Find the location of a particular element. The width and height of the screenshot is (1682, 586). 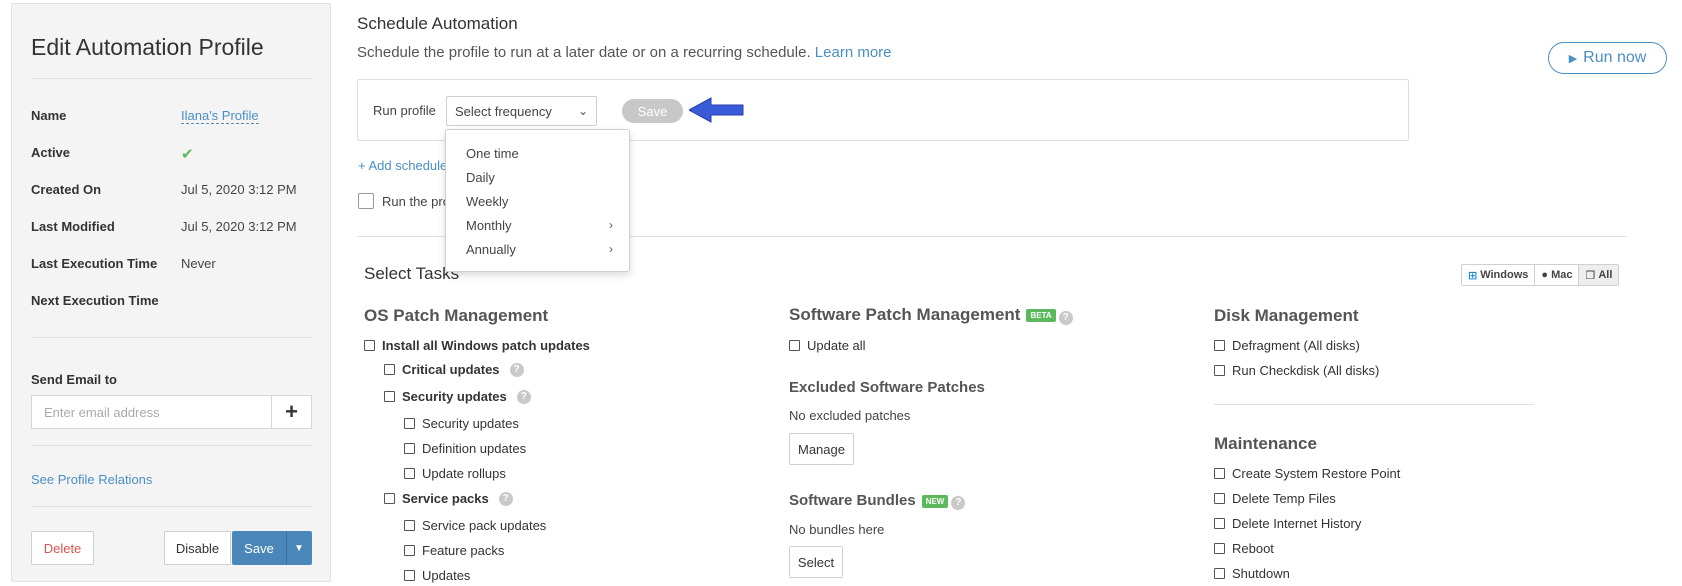

task-defragment: Defragment (All disks) is located at coordinates (1287, 345).